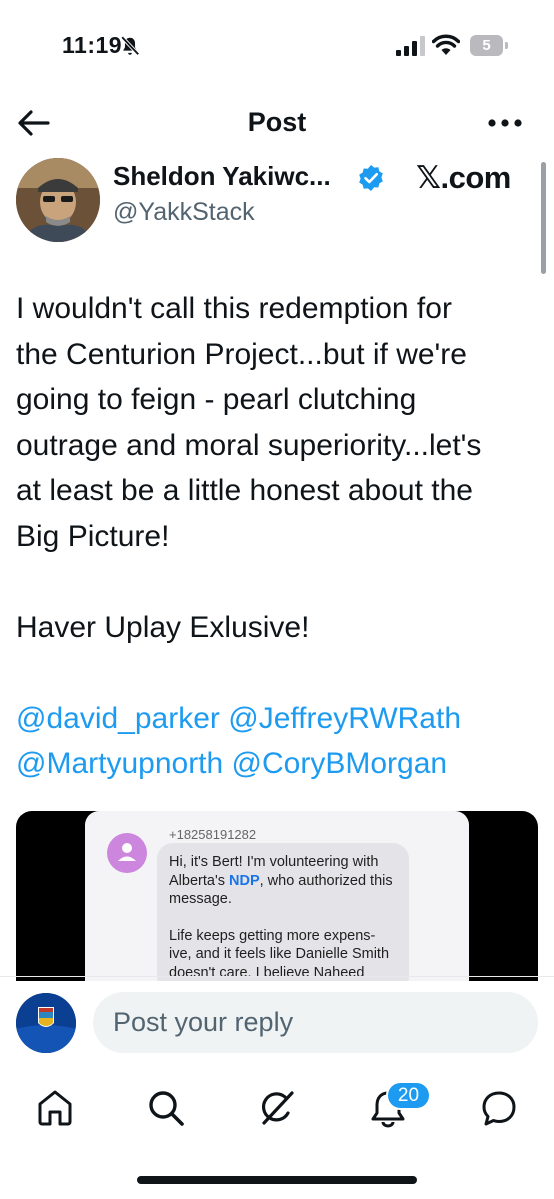 The image size is (554, 1199). What do you see at coordinates (119, 763) in the screenshot?
I see `mention-link: @Martyupnorth` at bounding box center [119, 763].